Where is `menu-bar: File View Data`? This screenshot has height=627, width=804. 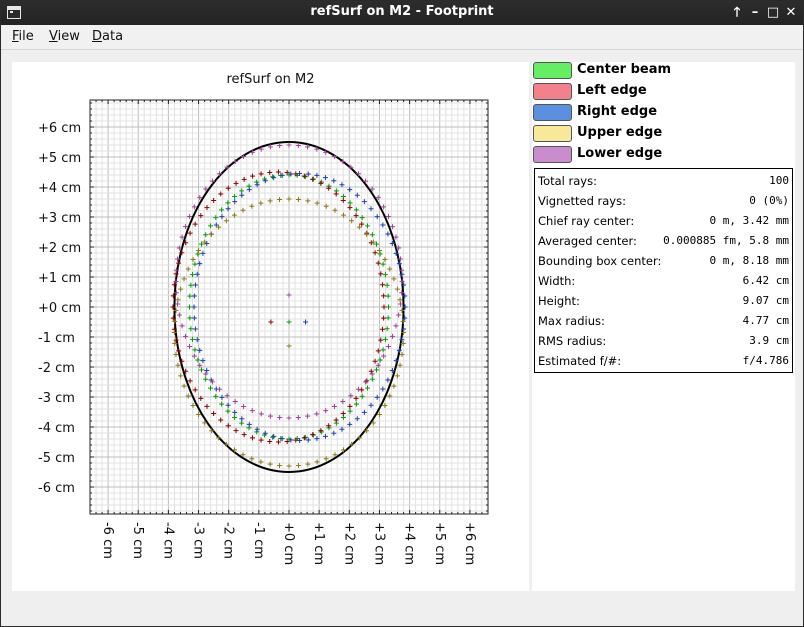 menu-bar: File View Data is located at coordinates (402, 37).